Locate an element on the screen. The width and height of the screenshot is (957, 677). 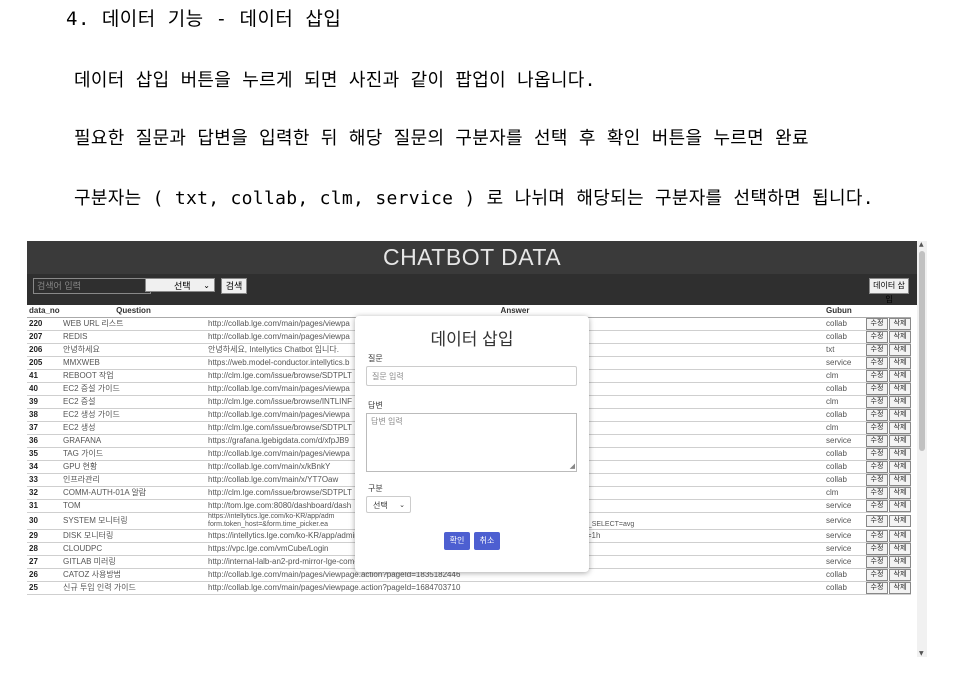
resize-grip-icon: ◢ is located at coordinates (572, 466).